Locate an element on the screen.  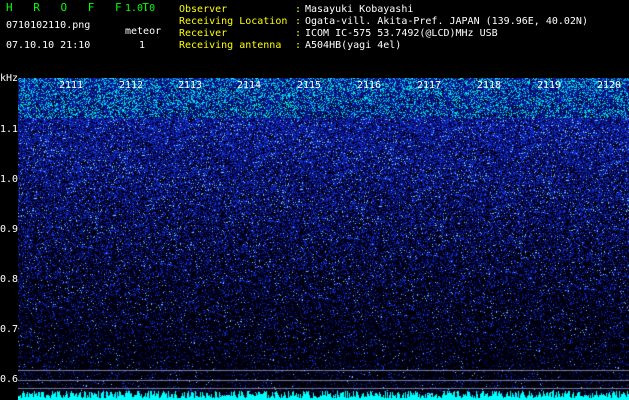
time-label-2116: 2116 is located at coordinates (369, 85).